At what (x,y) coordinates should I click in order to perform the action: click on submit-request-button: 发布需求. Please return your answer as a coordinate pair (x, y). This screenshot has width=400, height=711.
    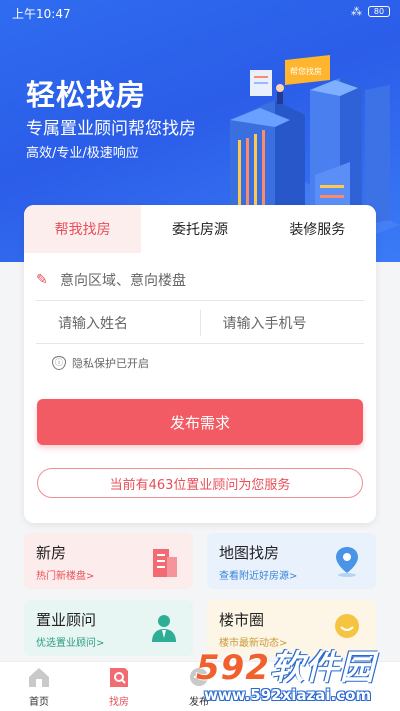
    Looking at the image, I should click on (200, 422).